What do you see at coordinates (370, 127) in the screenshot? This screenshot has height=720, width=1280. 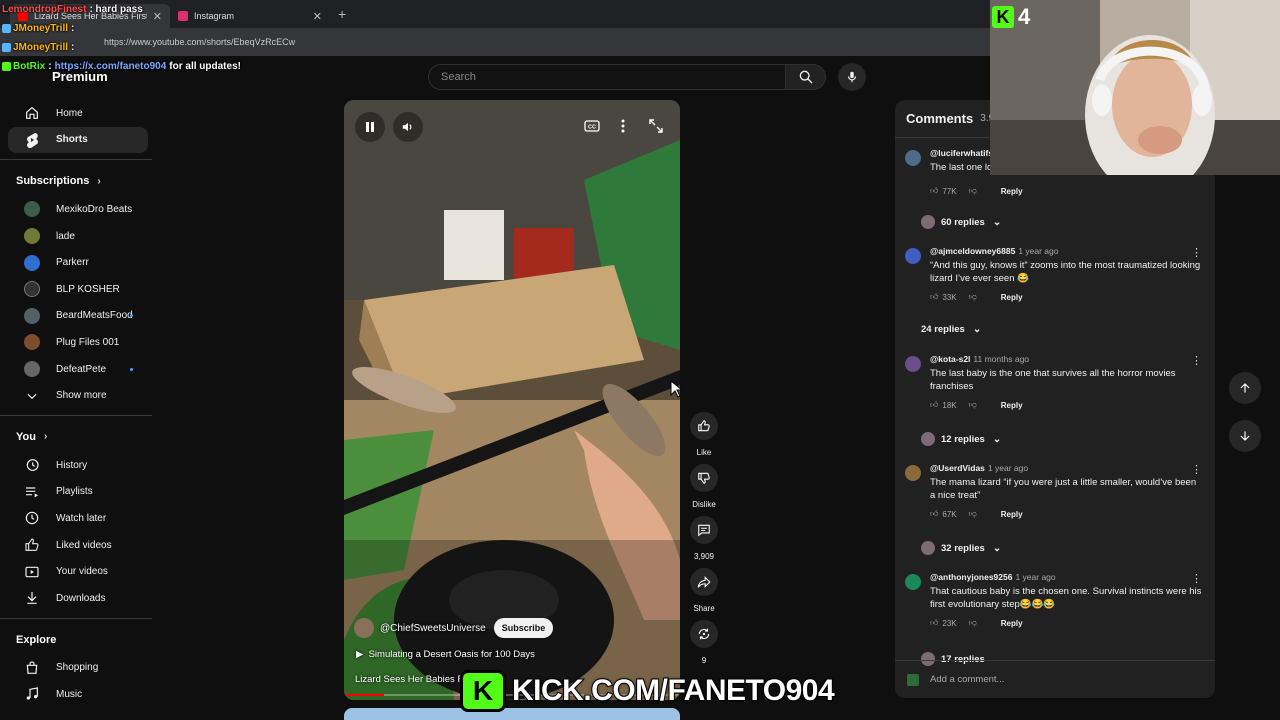 I see `pause-button` at bounding box center [370, 127].